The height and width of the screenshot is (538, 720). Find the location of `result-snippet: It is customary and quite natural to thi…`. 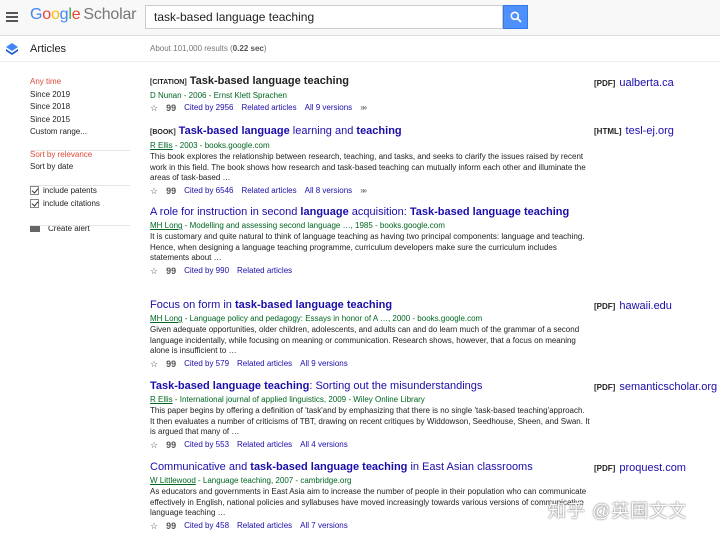

result-snippet: It is customary and quite natural to thi… is located at coordinates (367, 247).